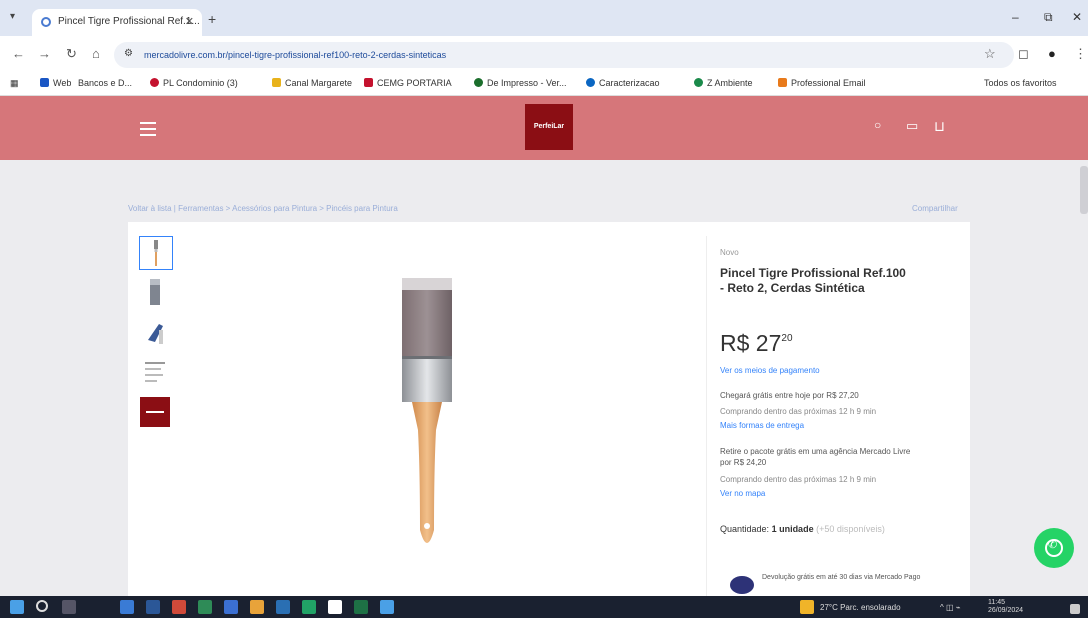 This screenshot has width=1088, height=618. Describe the element at coordinates (156, 253) in the screenshot. I see `thumbnail-brush` at that location.